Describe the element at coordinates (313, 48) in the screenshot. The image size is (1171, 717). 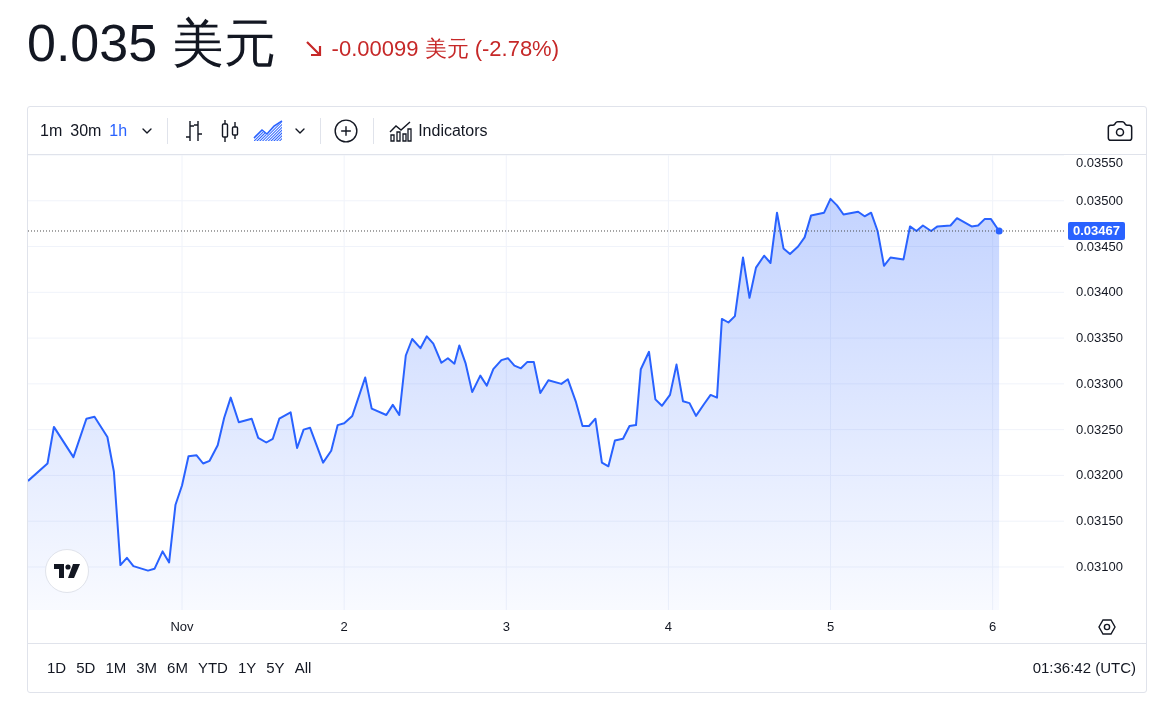
I see `arrow-down-right-icon` at that location.